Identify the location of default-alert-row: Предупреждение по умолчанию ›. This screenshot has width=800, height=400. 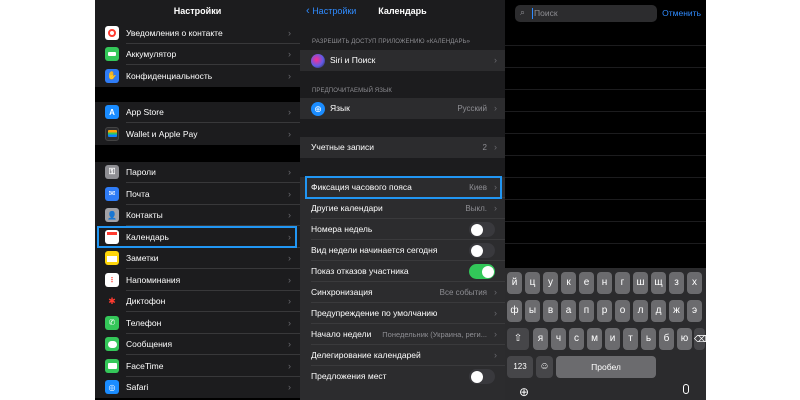
(402, 313).